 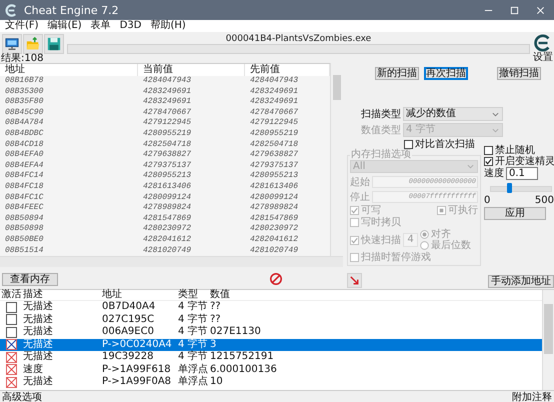 I want to click on value-type-label: 数值类型, so click(x=381, y=130).